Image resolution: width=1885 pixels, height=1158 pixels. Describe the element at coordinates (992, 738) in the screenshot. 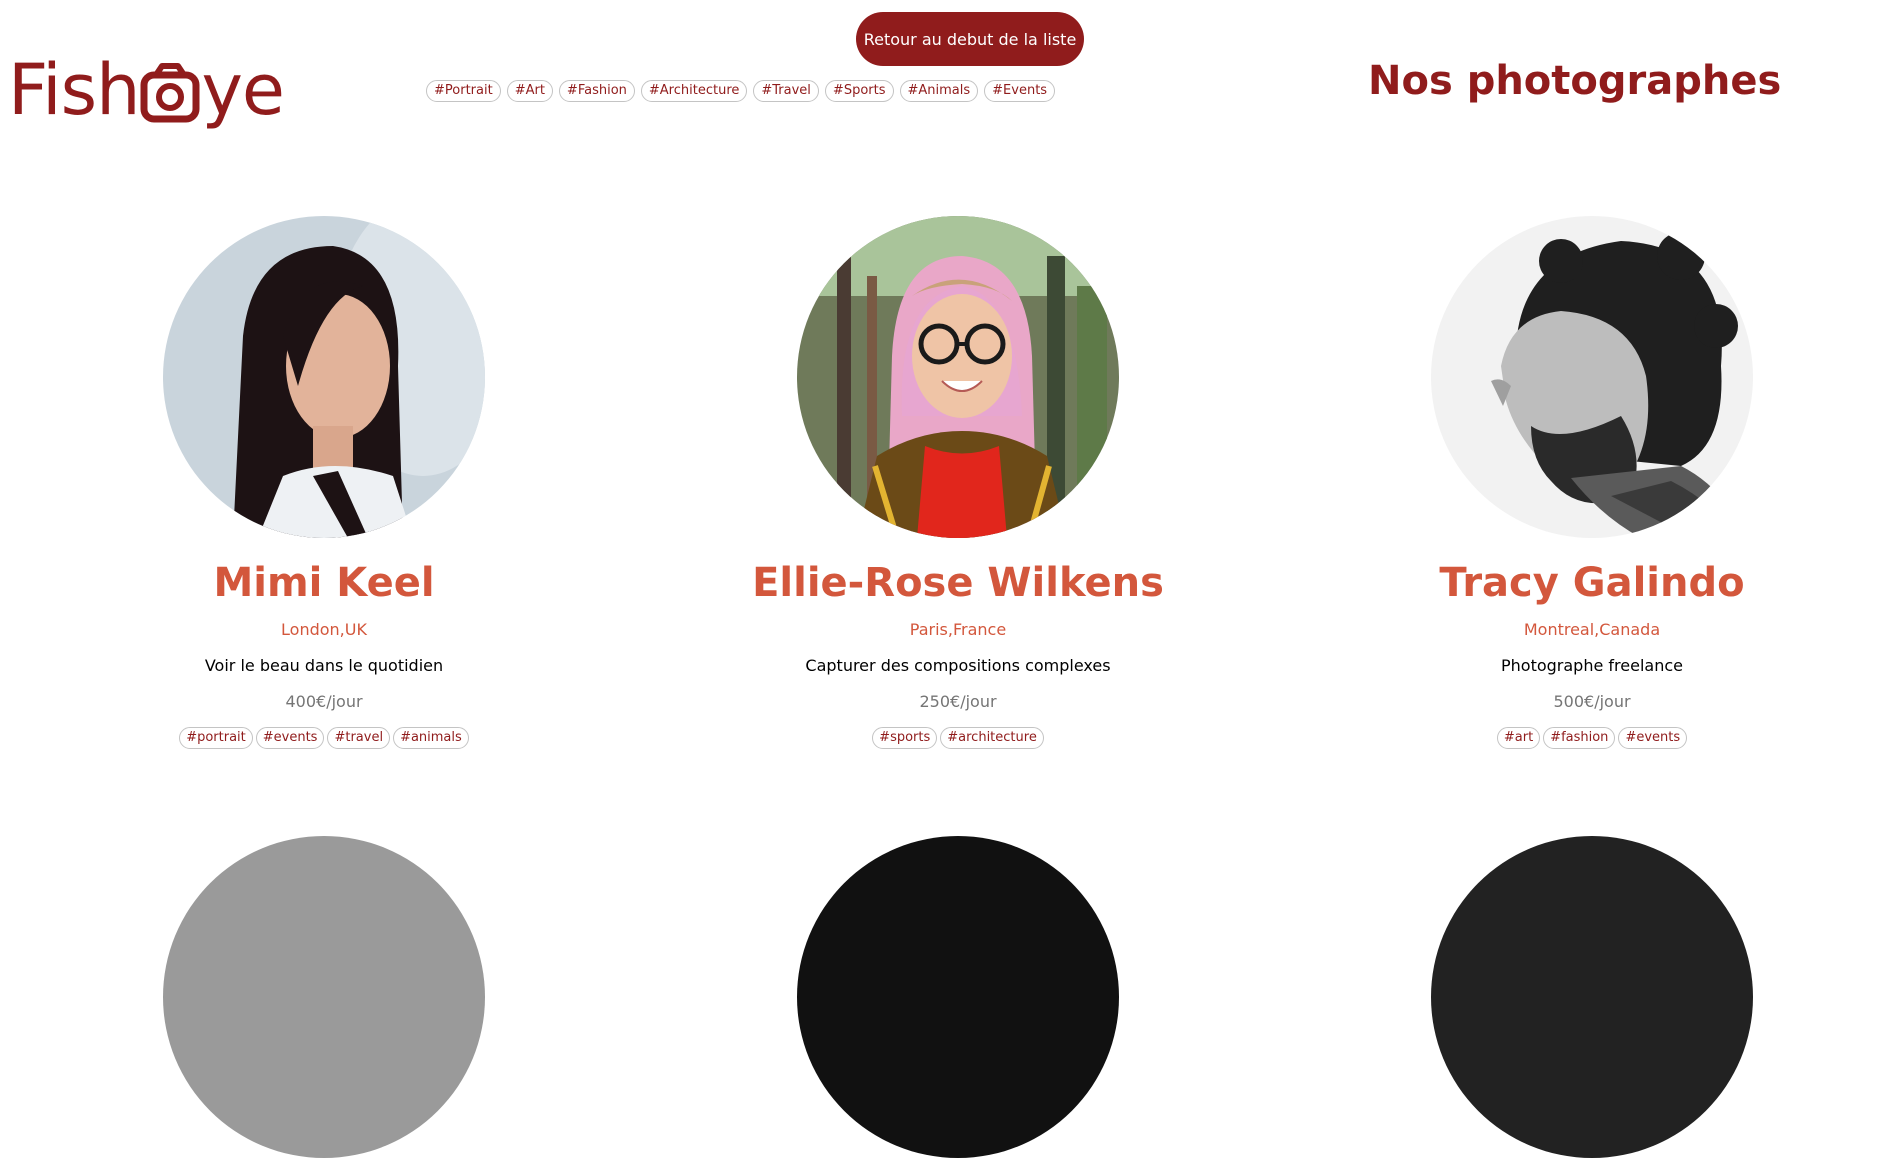

I see `tag-architecture: #architecture` at that location.